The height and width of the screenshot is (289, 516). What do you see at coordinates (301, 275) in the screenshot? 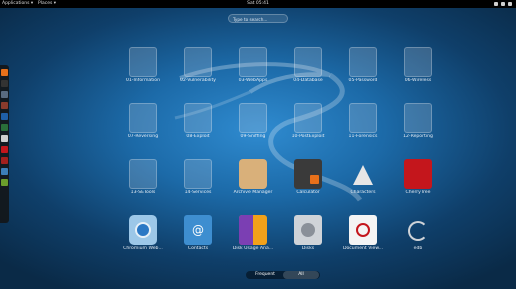
I see `tab-all: All` at bounding box center [301, 275].